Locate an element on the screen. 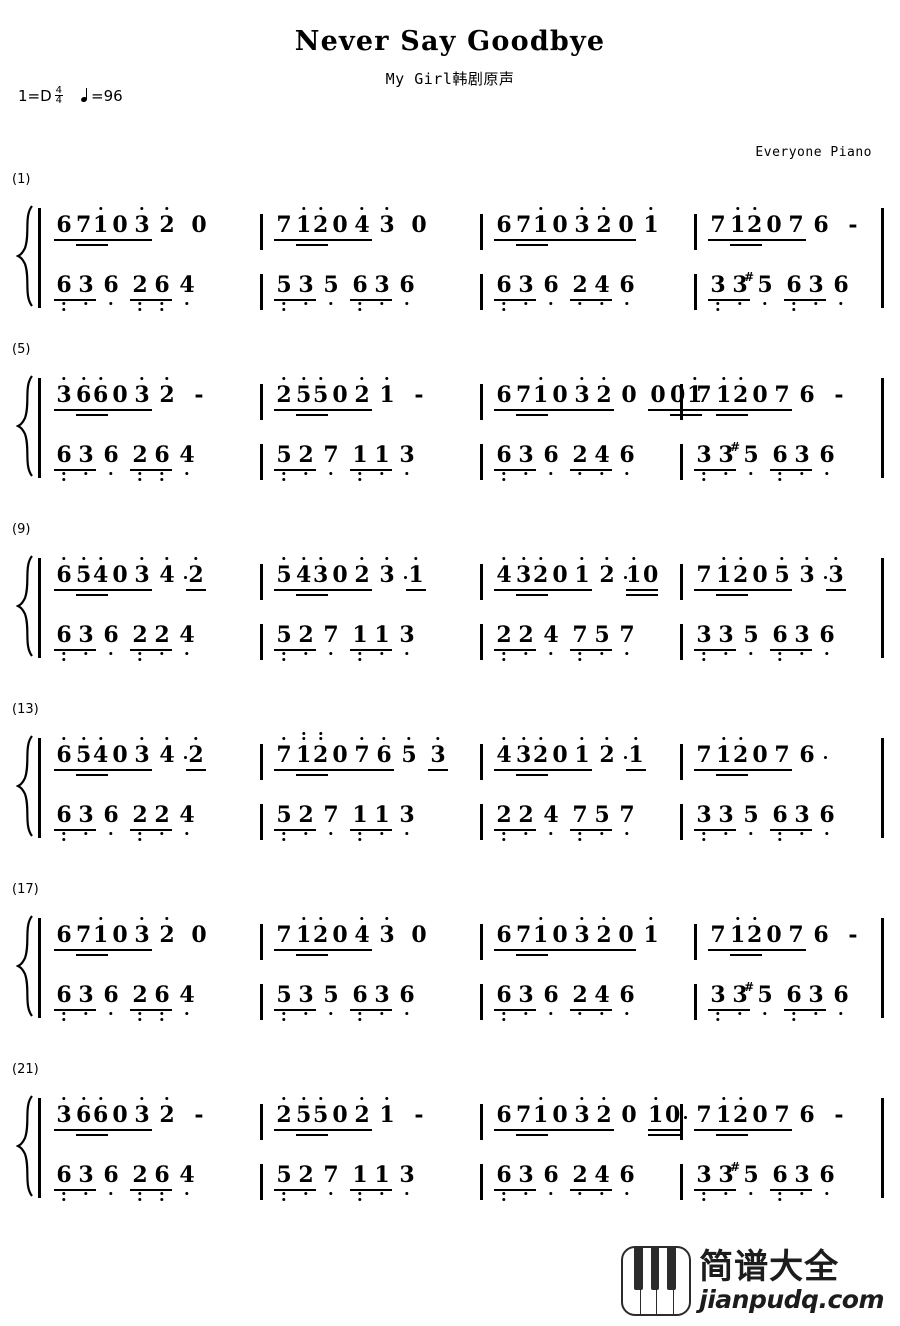 Image resolution: width=900 pixels, height=1326 pixels. treble-staff-row: 366032-255021-671032010712076- is located at coordinates (462, 1119).